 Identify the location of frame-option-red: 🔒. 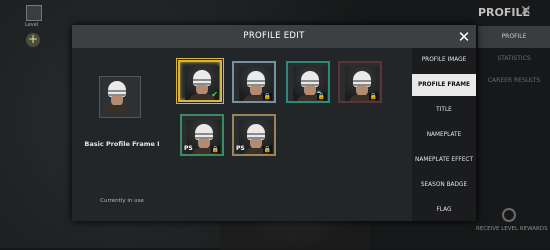
(360, 82).